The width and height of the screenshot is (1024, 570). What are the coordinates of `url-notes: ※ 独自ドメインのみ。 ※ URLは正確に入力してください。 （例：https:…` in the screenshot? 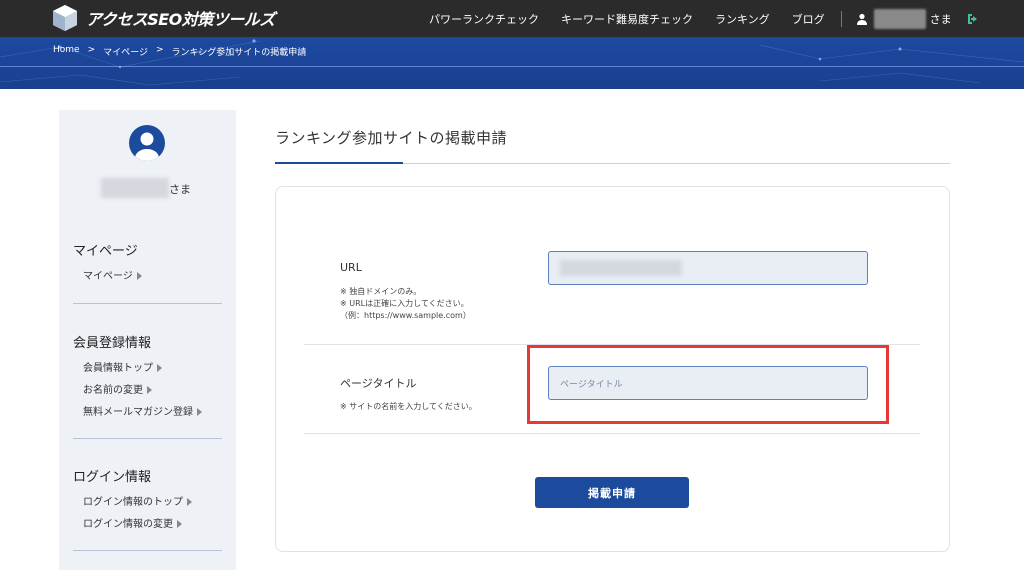 It's located at (405, 304).